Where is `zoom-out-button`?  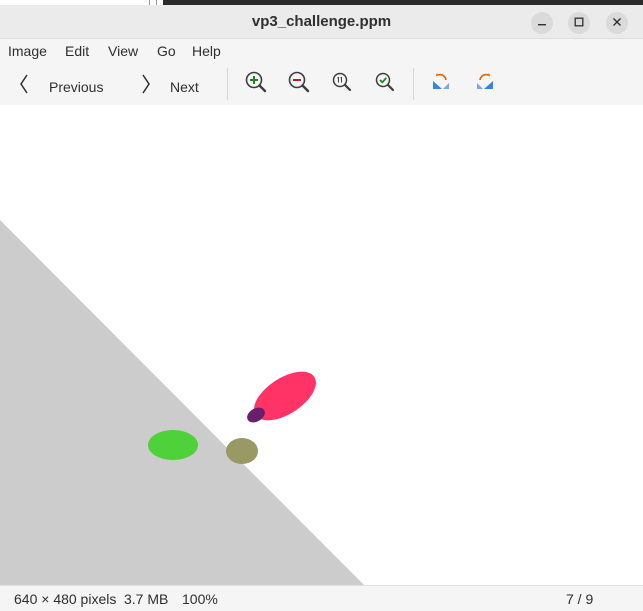 zoom-out-button is located at coordinates (299, 84).